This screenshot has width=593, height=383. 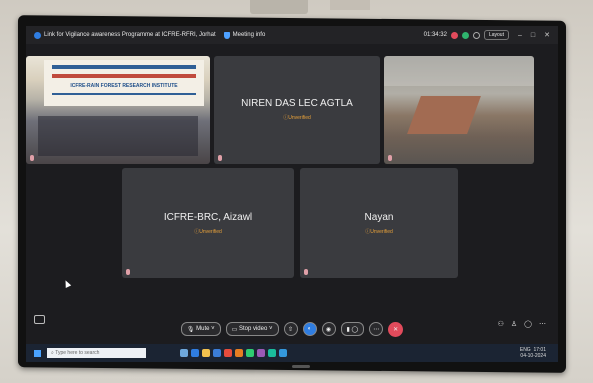 I want to click on webex-logo-icon, so click(x=37, y=35).